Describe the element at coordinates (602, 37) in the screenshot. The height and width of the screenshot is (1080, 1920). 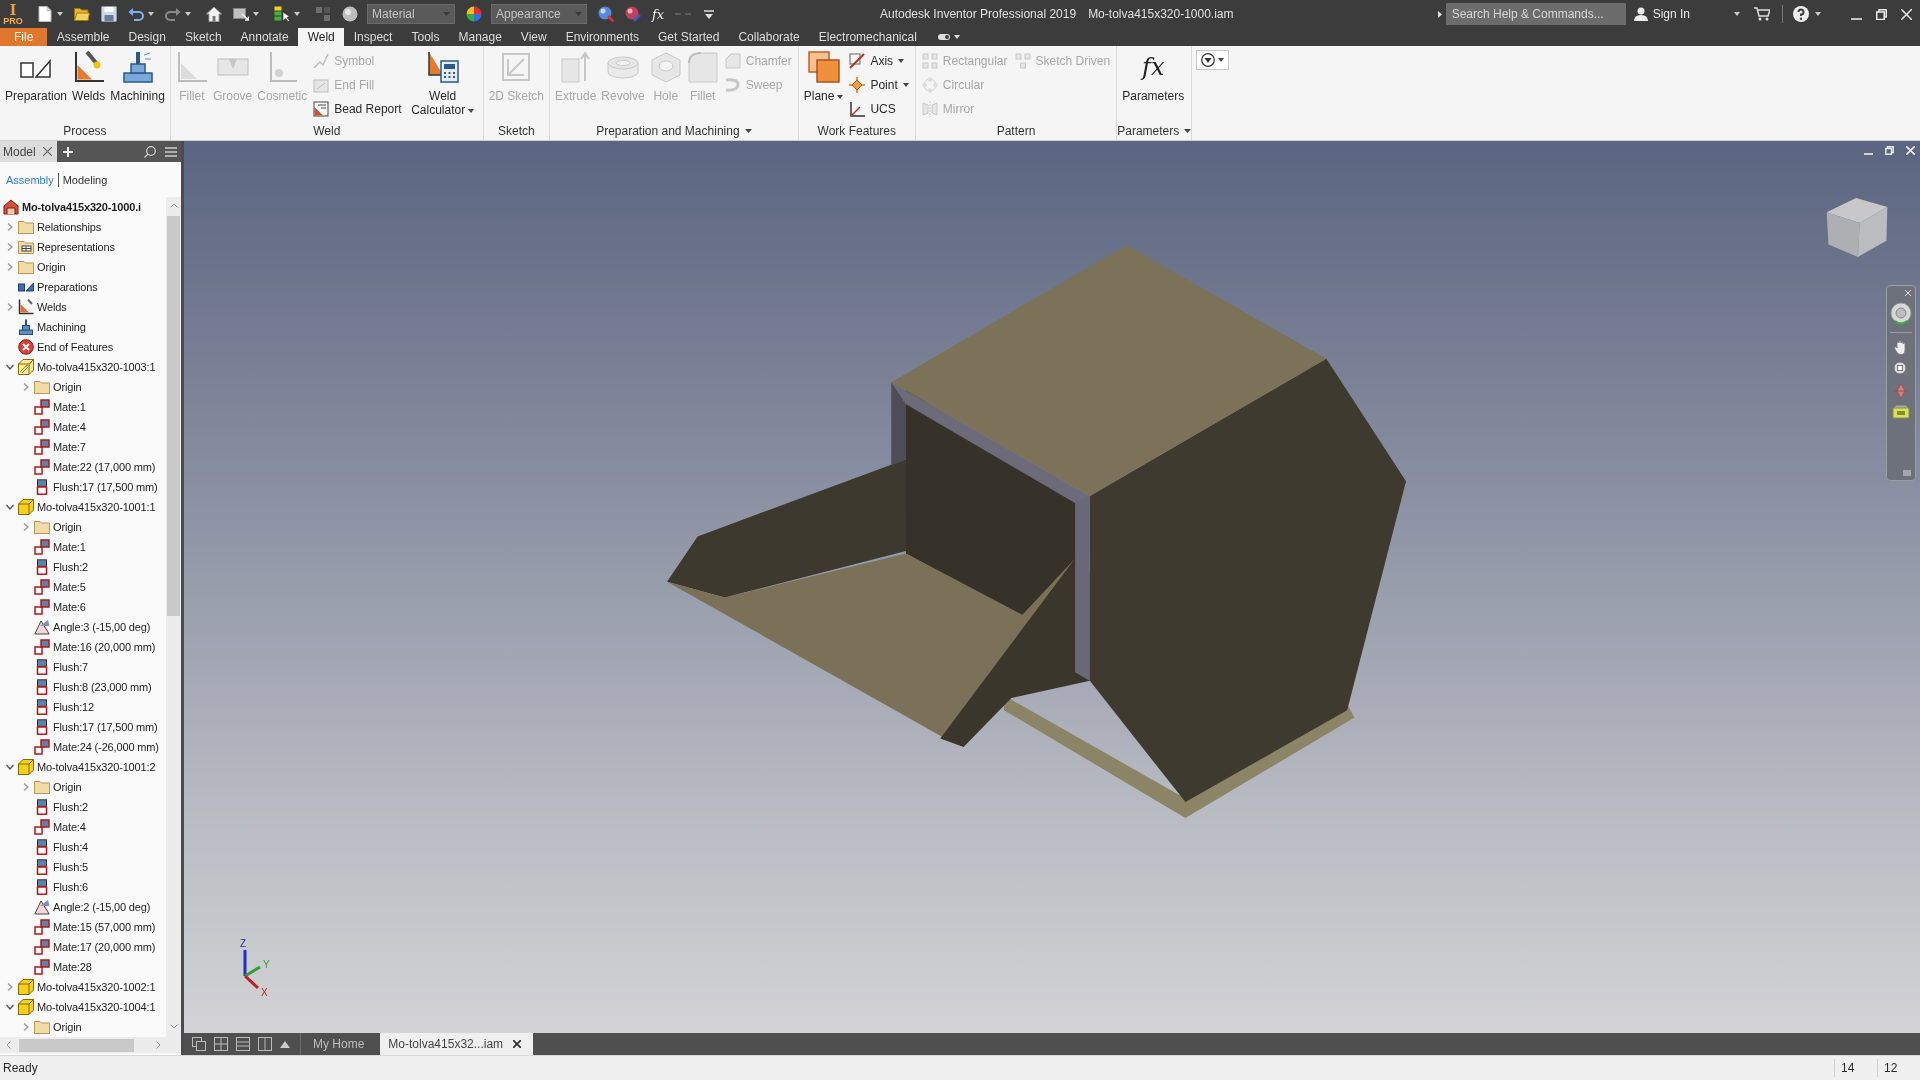
I see `ribbon-tab: Environments` at that location.